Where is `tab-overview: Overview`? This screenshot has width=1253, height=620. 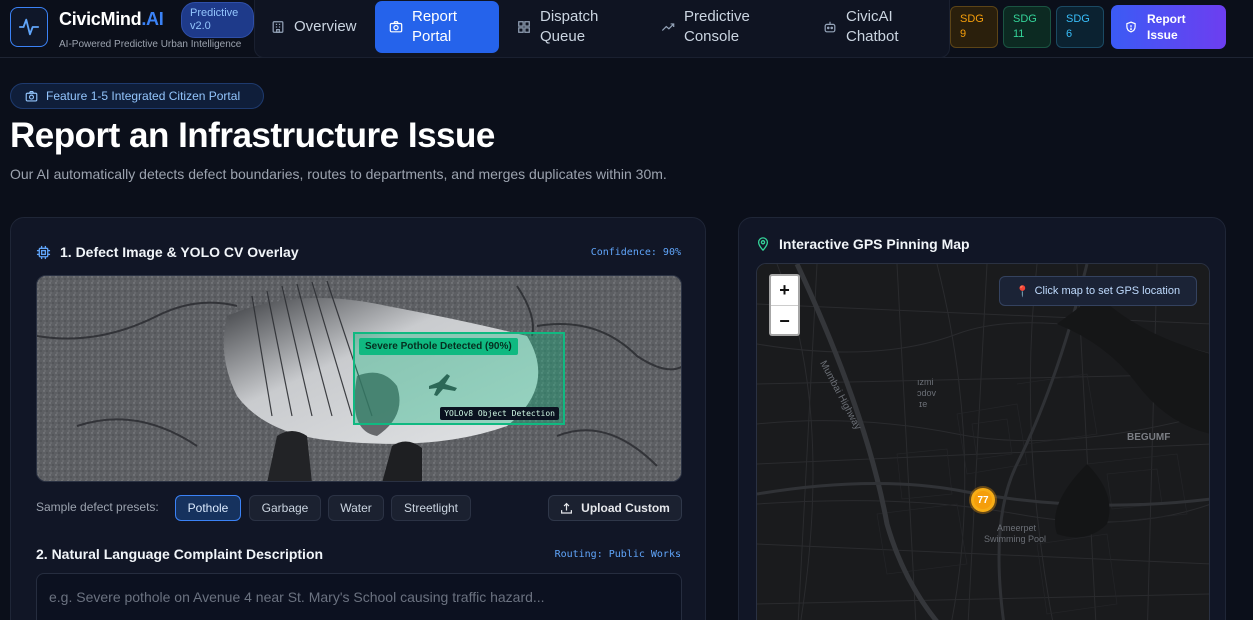 tab-overview: Overview is located at coordinates (314, 27).